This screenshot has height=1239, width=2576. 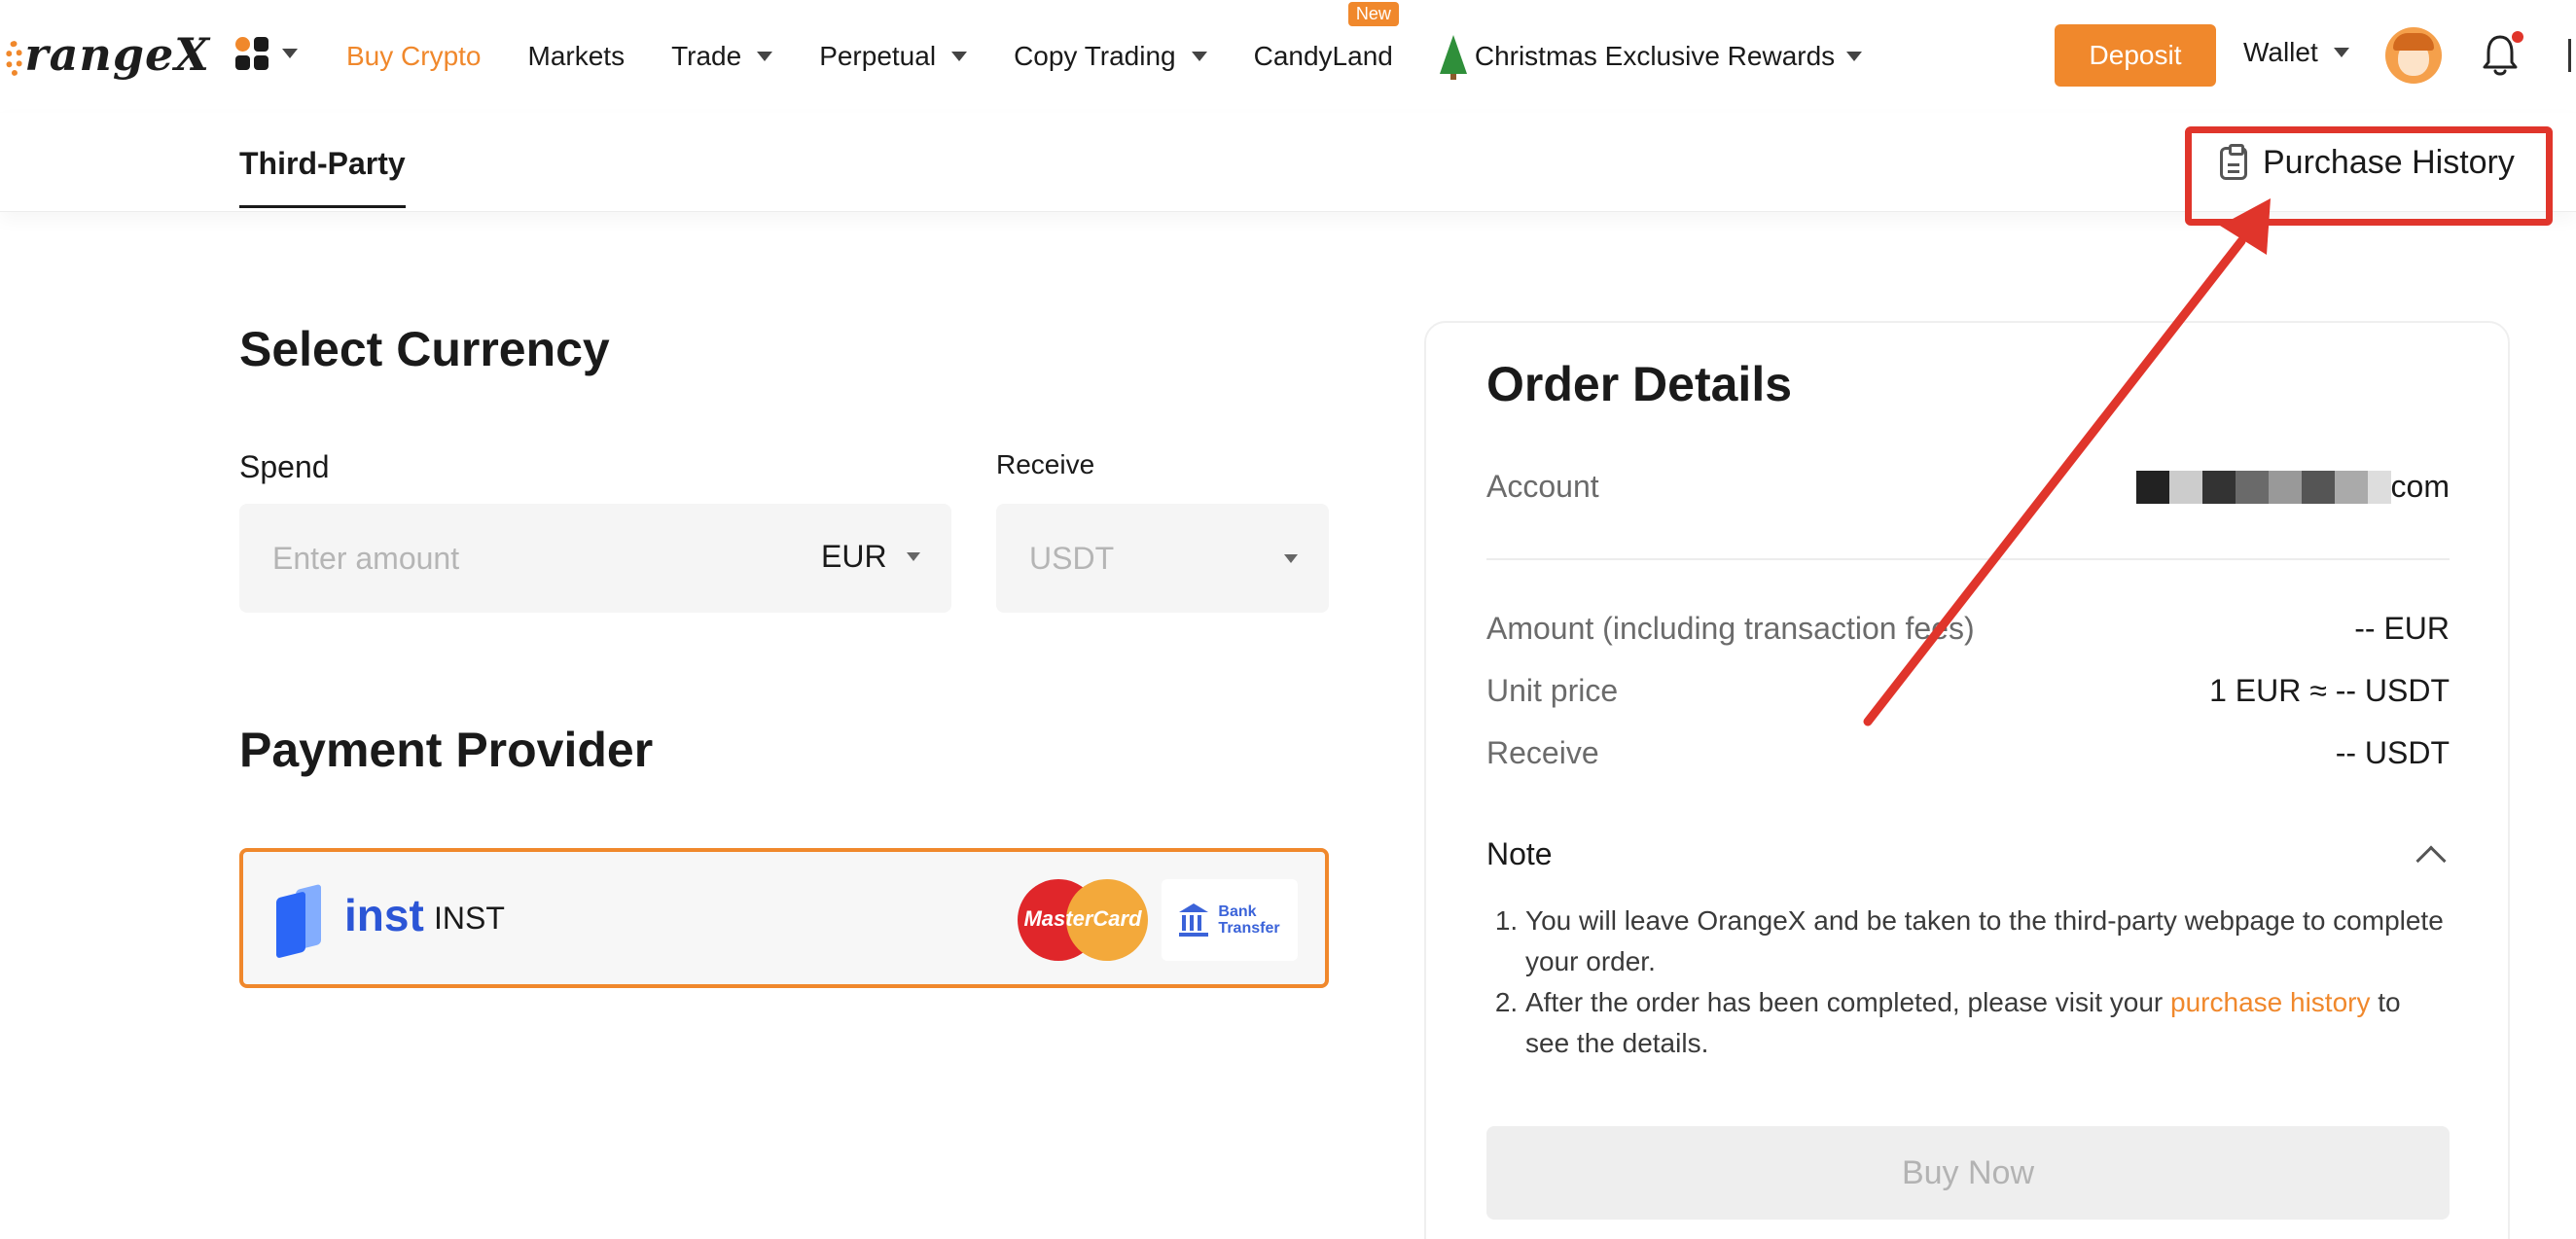 I want to click on nav-label: Christmas Exclusive Rewards, so click(x=1655, y=56).